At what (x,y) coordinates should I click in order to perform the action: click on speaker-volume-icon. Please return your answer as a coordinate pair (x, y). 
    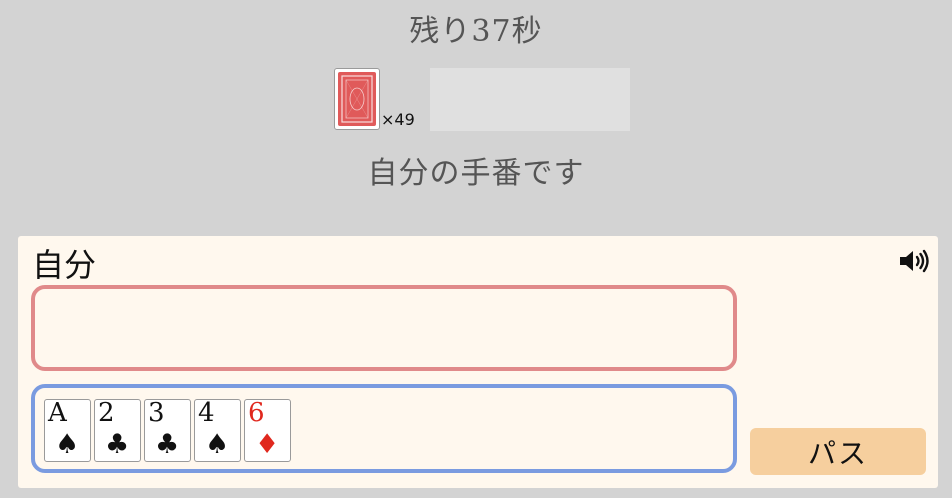
    Looking at the image, I should click on (914, 261).